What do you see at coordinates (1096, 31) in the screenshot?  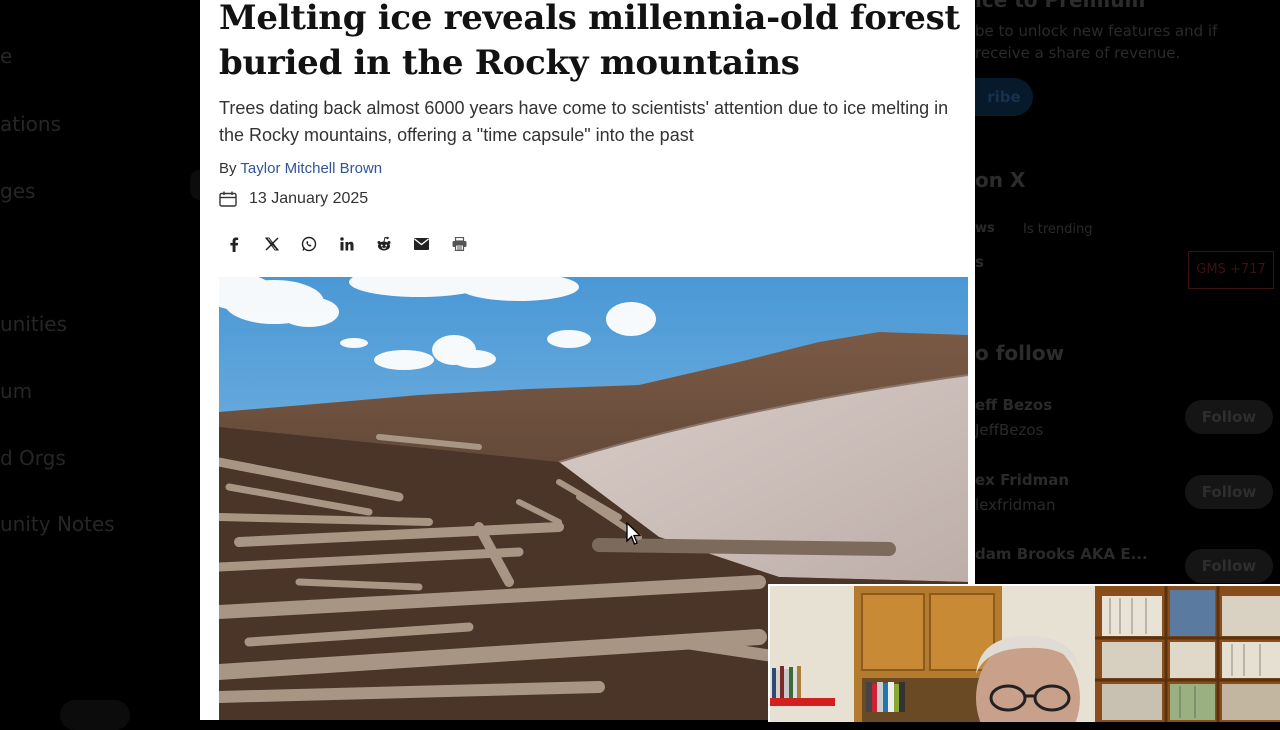 I see `premium-text-line: be to unlock new features and if` at bounding box center [1096, 31].